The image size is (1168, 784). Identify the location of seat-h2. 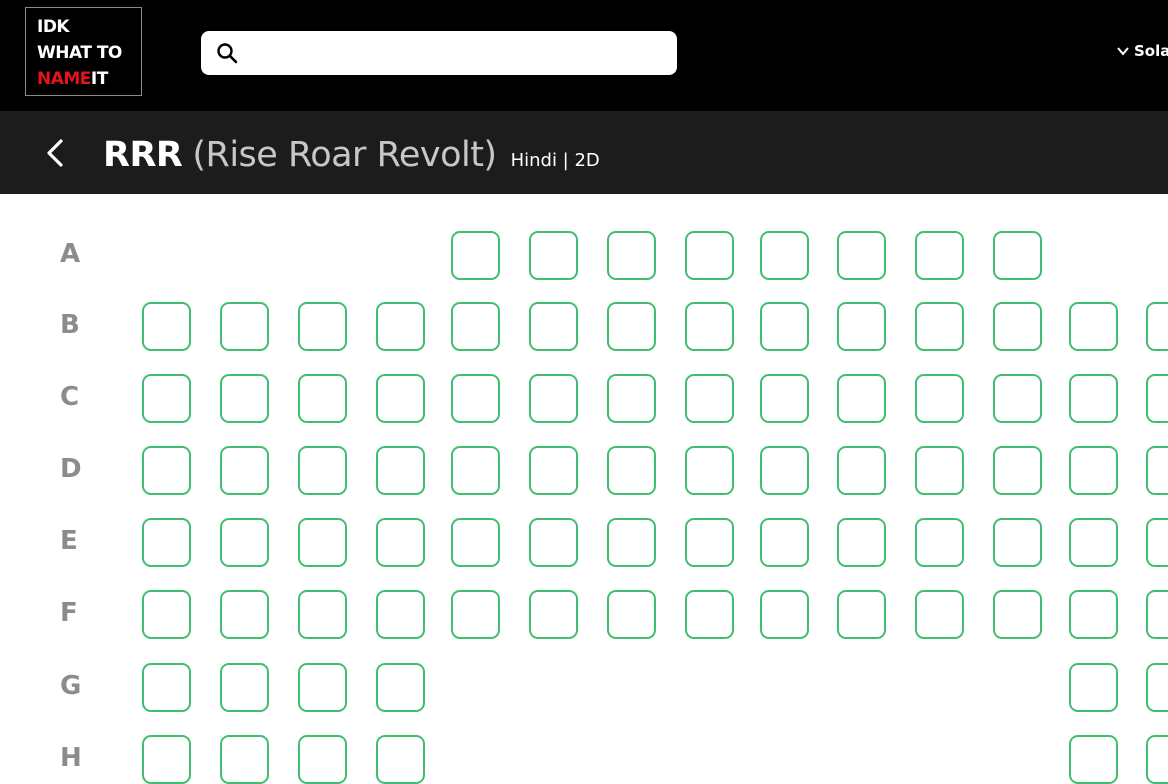
(244, 759).